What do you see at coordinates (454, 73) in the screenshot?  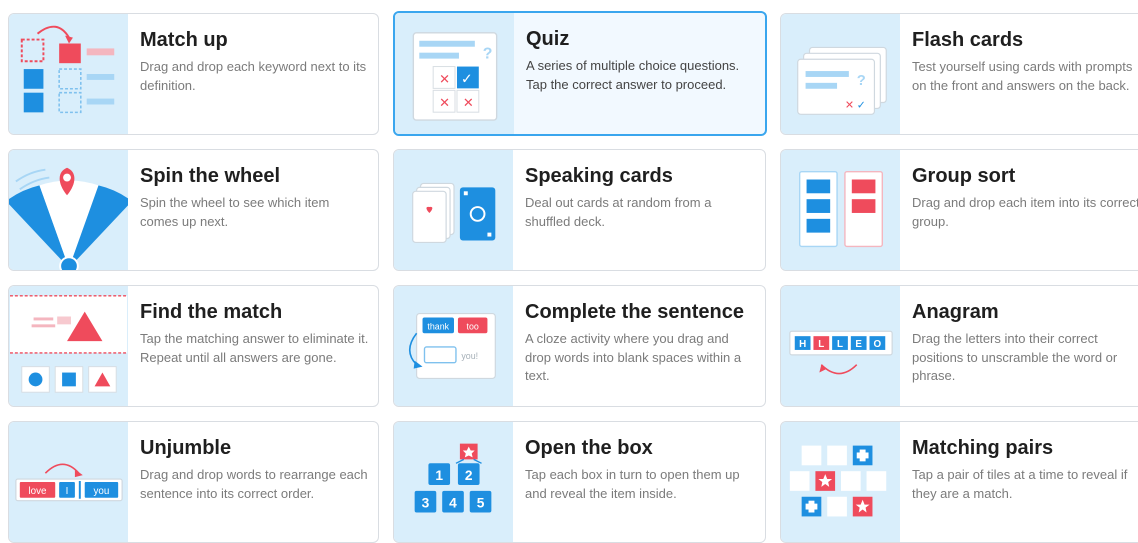 I see `quiz-icon: ? ✕ ✓ ✕ ✕` at bounding box center [454, 73].